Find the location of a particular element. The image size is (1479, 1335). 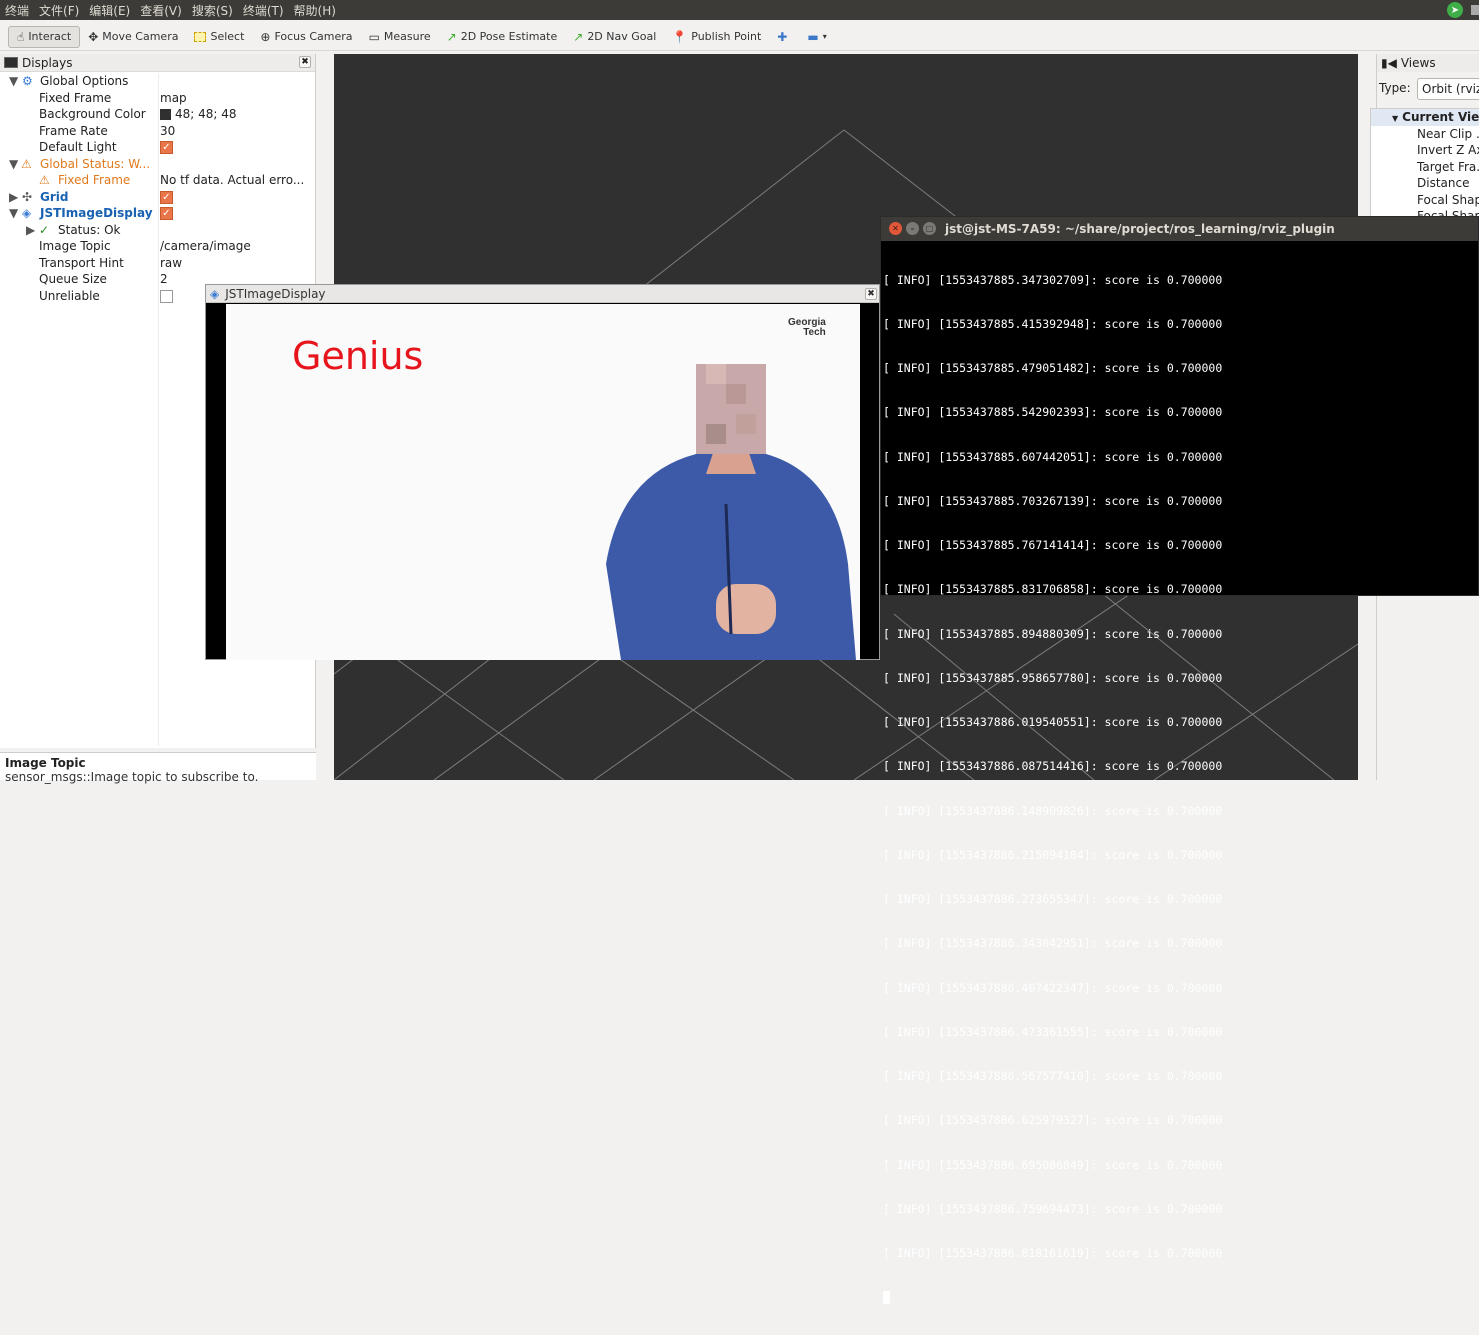

focus-camera-label: Focus Camera is located at coordinates (313, 36).